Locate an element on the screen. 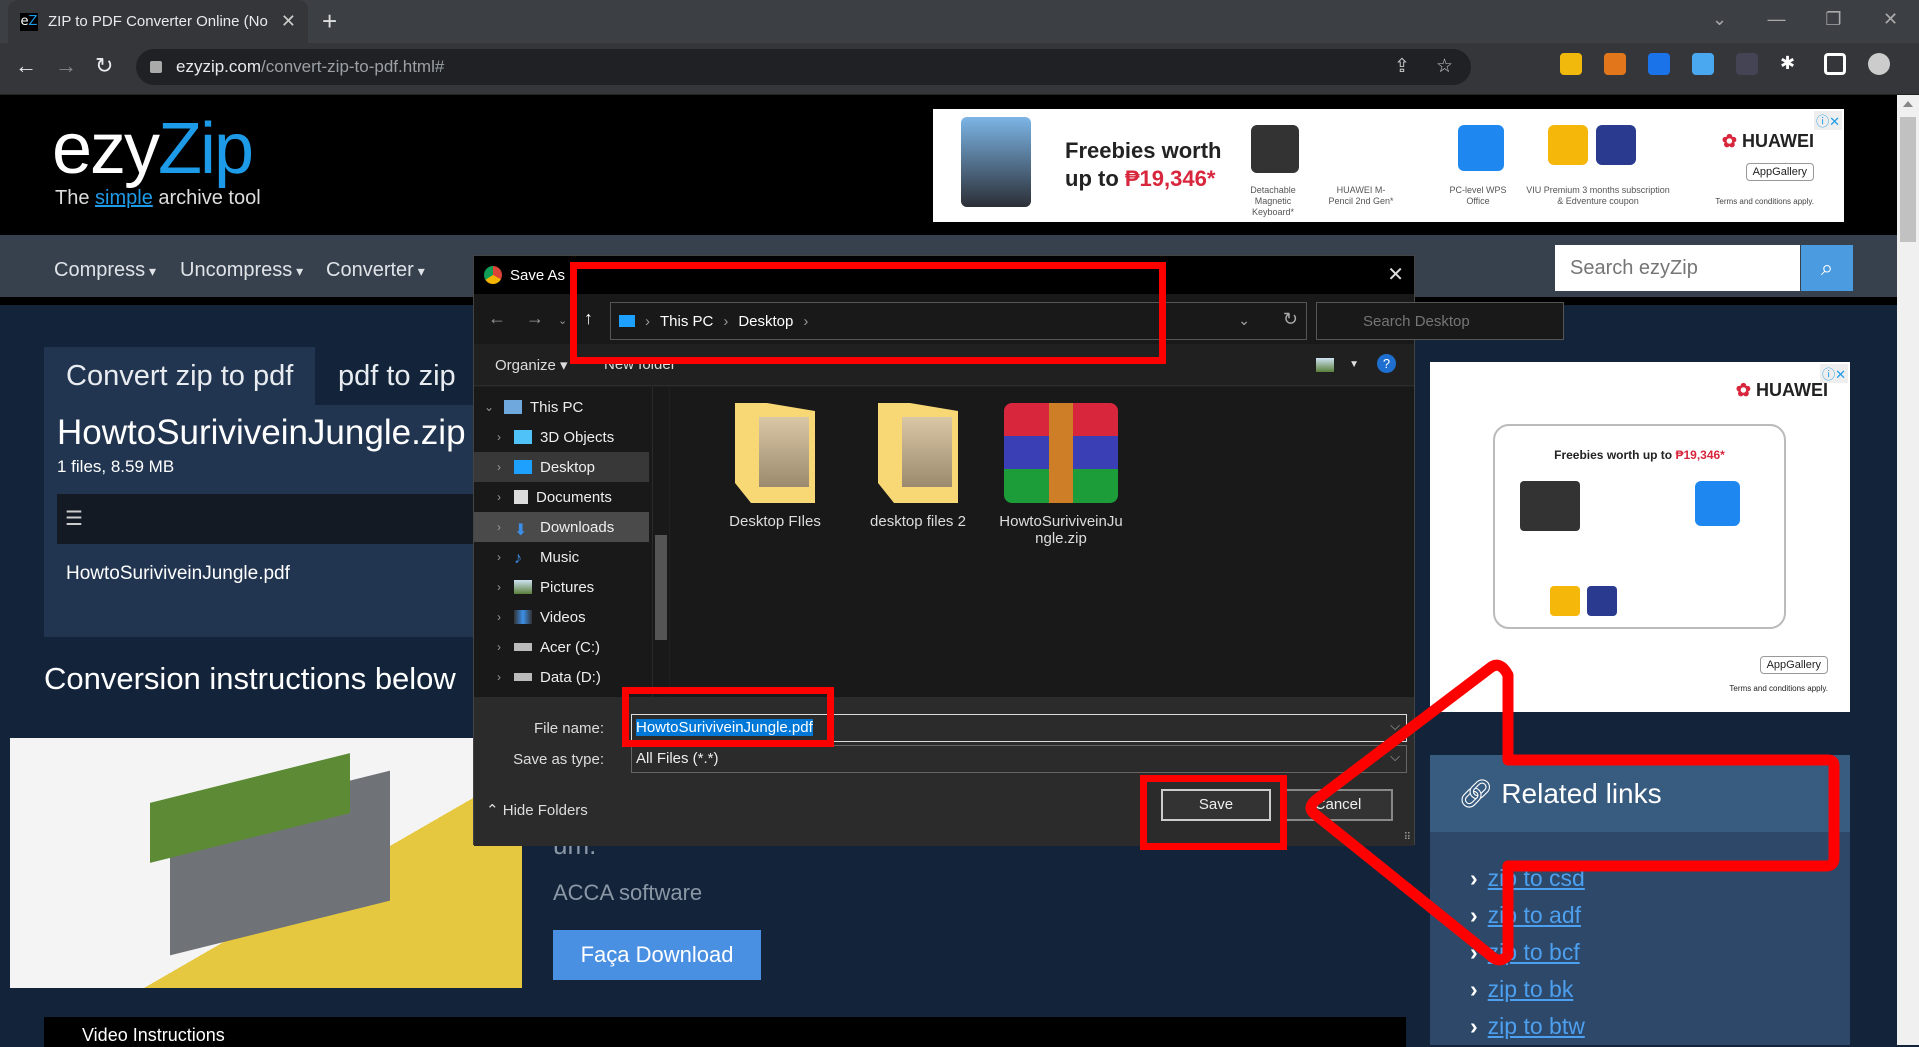 The width and height of the screenshot is (1919, 1047). new-tab-button: + is located at coordinates (329, 21).